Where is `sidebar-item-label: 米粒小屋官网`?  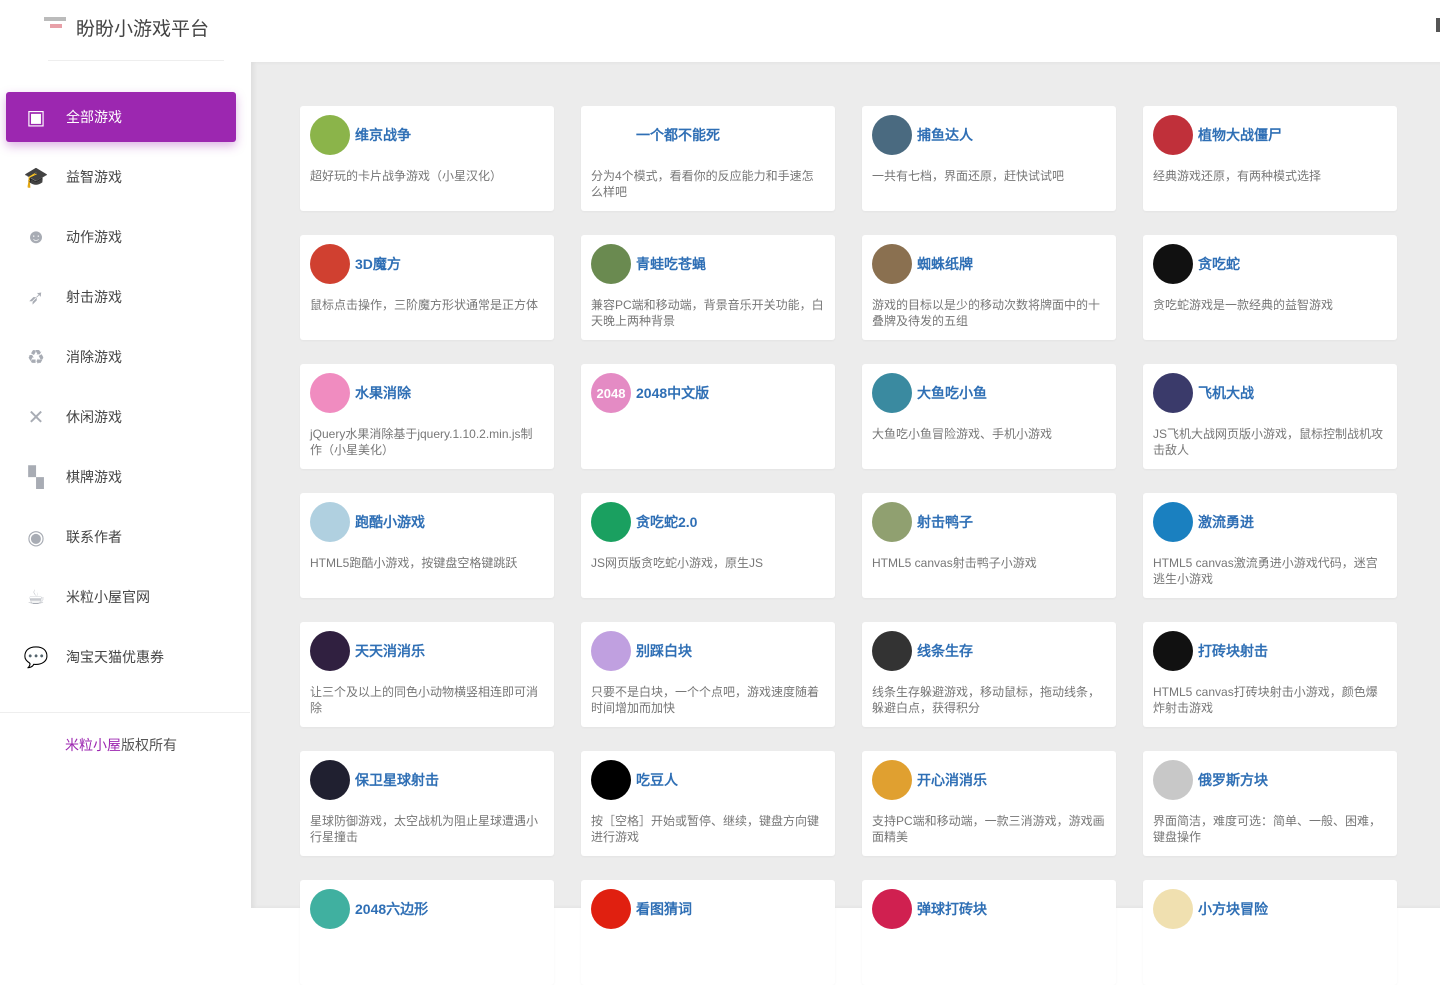
sidebar-item-label: 米粒小屋官网 is located at coordinates (108, 597).